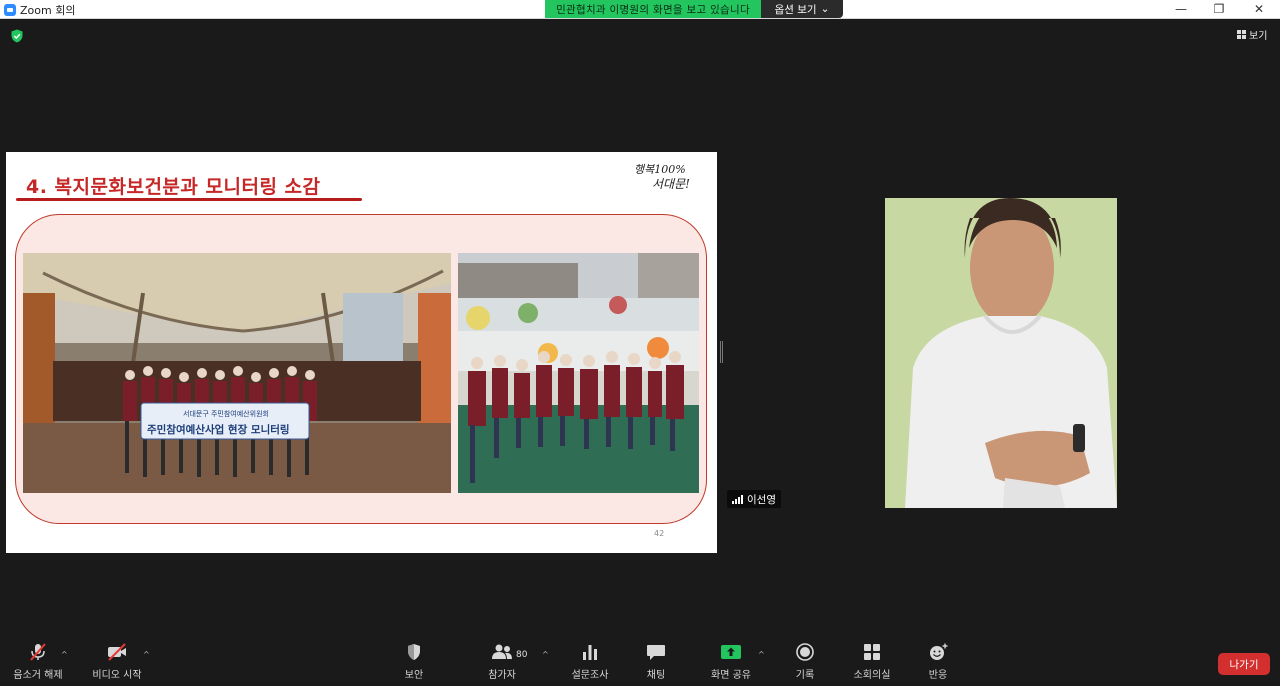  What do you see at coordinates (545, 654) in the screenshot?
I see `participants-options-caret: ^` at bounding box center [545, 654].